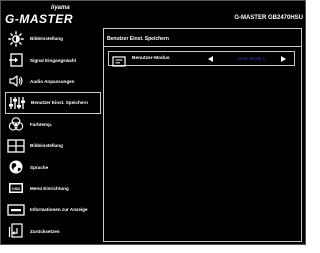  What do you see at coordinates (251, 58) in the screenshot?
I see `user-mode-value: User Mode 1` at bounding box center [251, 58].